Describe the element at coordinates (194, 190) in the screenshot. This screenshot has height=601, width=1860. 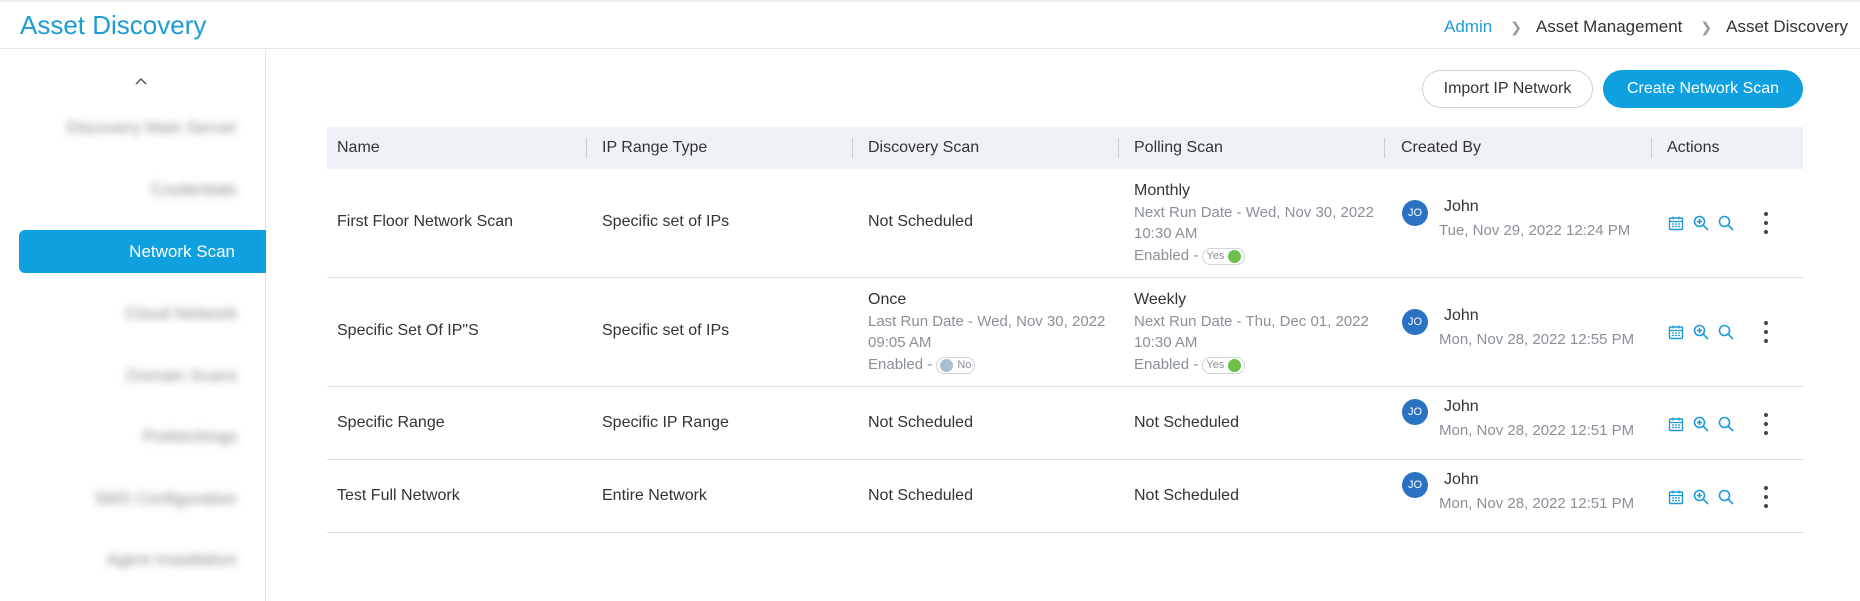
I see `sidebar-item-blurred: Credentials` at that location.